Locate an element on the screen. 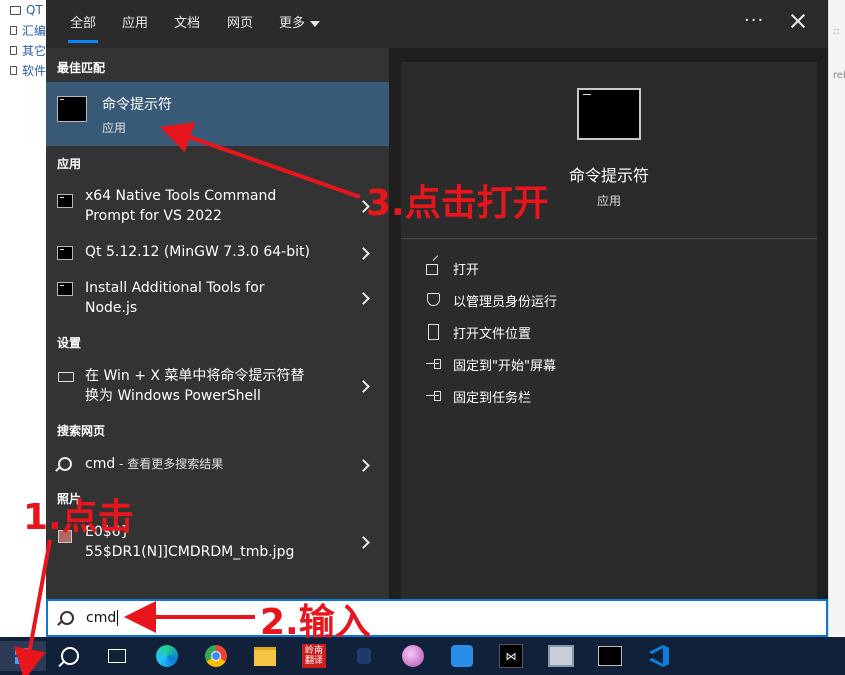 This screenshot has width=845, height=675. annotation-step1: 1.点击 is located at coordinates (78, 517).